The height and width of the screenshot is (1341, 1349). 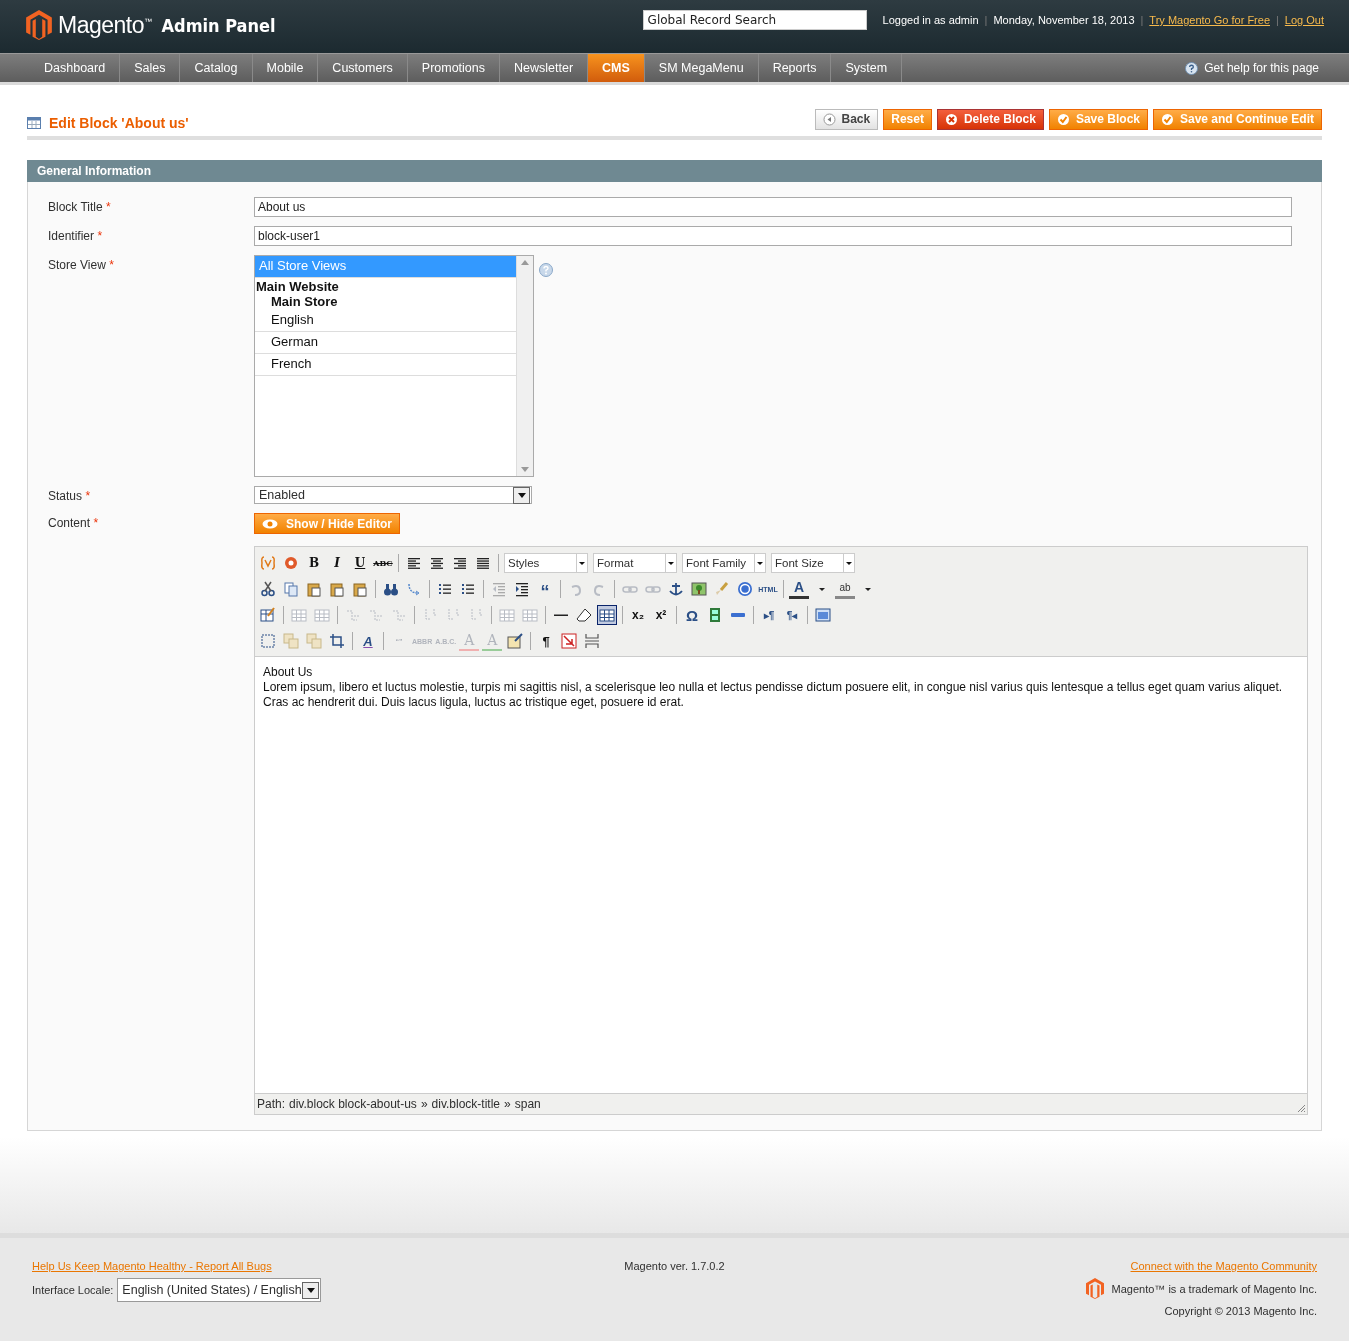 I want to click on content-paragraph: Lorem ipsum, libero et luctus molestie, turpis mi sagittis nisl, a scelerisque leo nulla et lectus pendisse dictum posuere elit, in congue nisl varius quis lentesque a tellus eget quam varius aliquet. Cras ac hendrerit dui. Duis lacus ligula, luctus ac tristique eget, posuere id erat., so click(x=773, y=695).